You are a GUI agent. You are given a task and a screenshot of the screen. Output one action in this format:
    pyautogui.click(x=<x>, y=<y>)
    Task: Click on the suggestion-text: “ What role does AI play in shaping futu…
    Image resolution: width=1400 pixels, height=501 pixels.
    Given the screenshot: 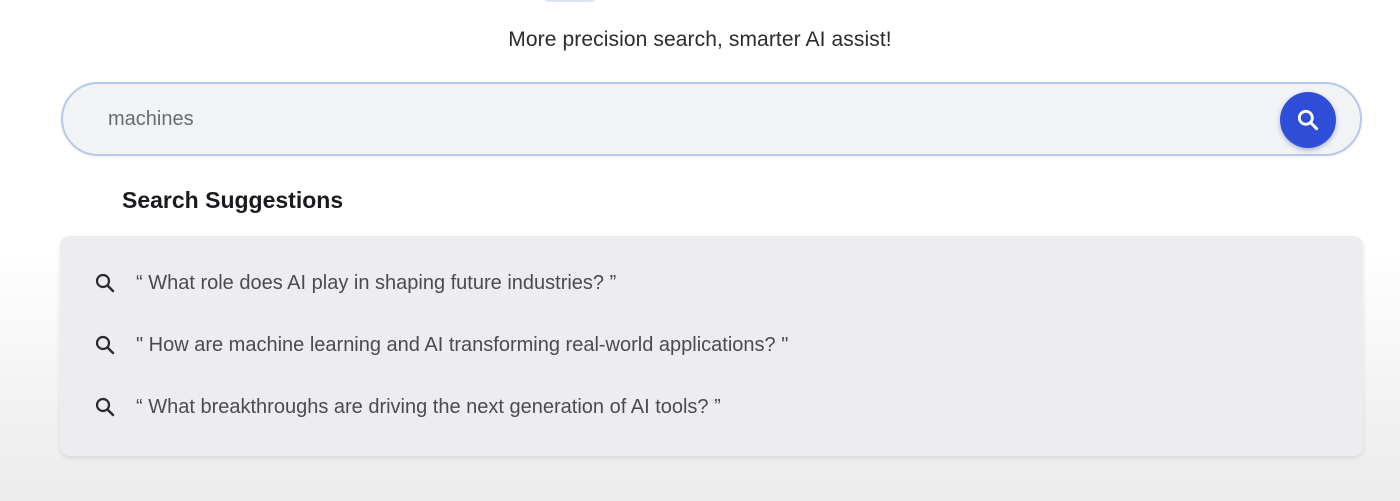 What is the action you would take?
    pyautogui.click(x=376, y=282)
    